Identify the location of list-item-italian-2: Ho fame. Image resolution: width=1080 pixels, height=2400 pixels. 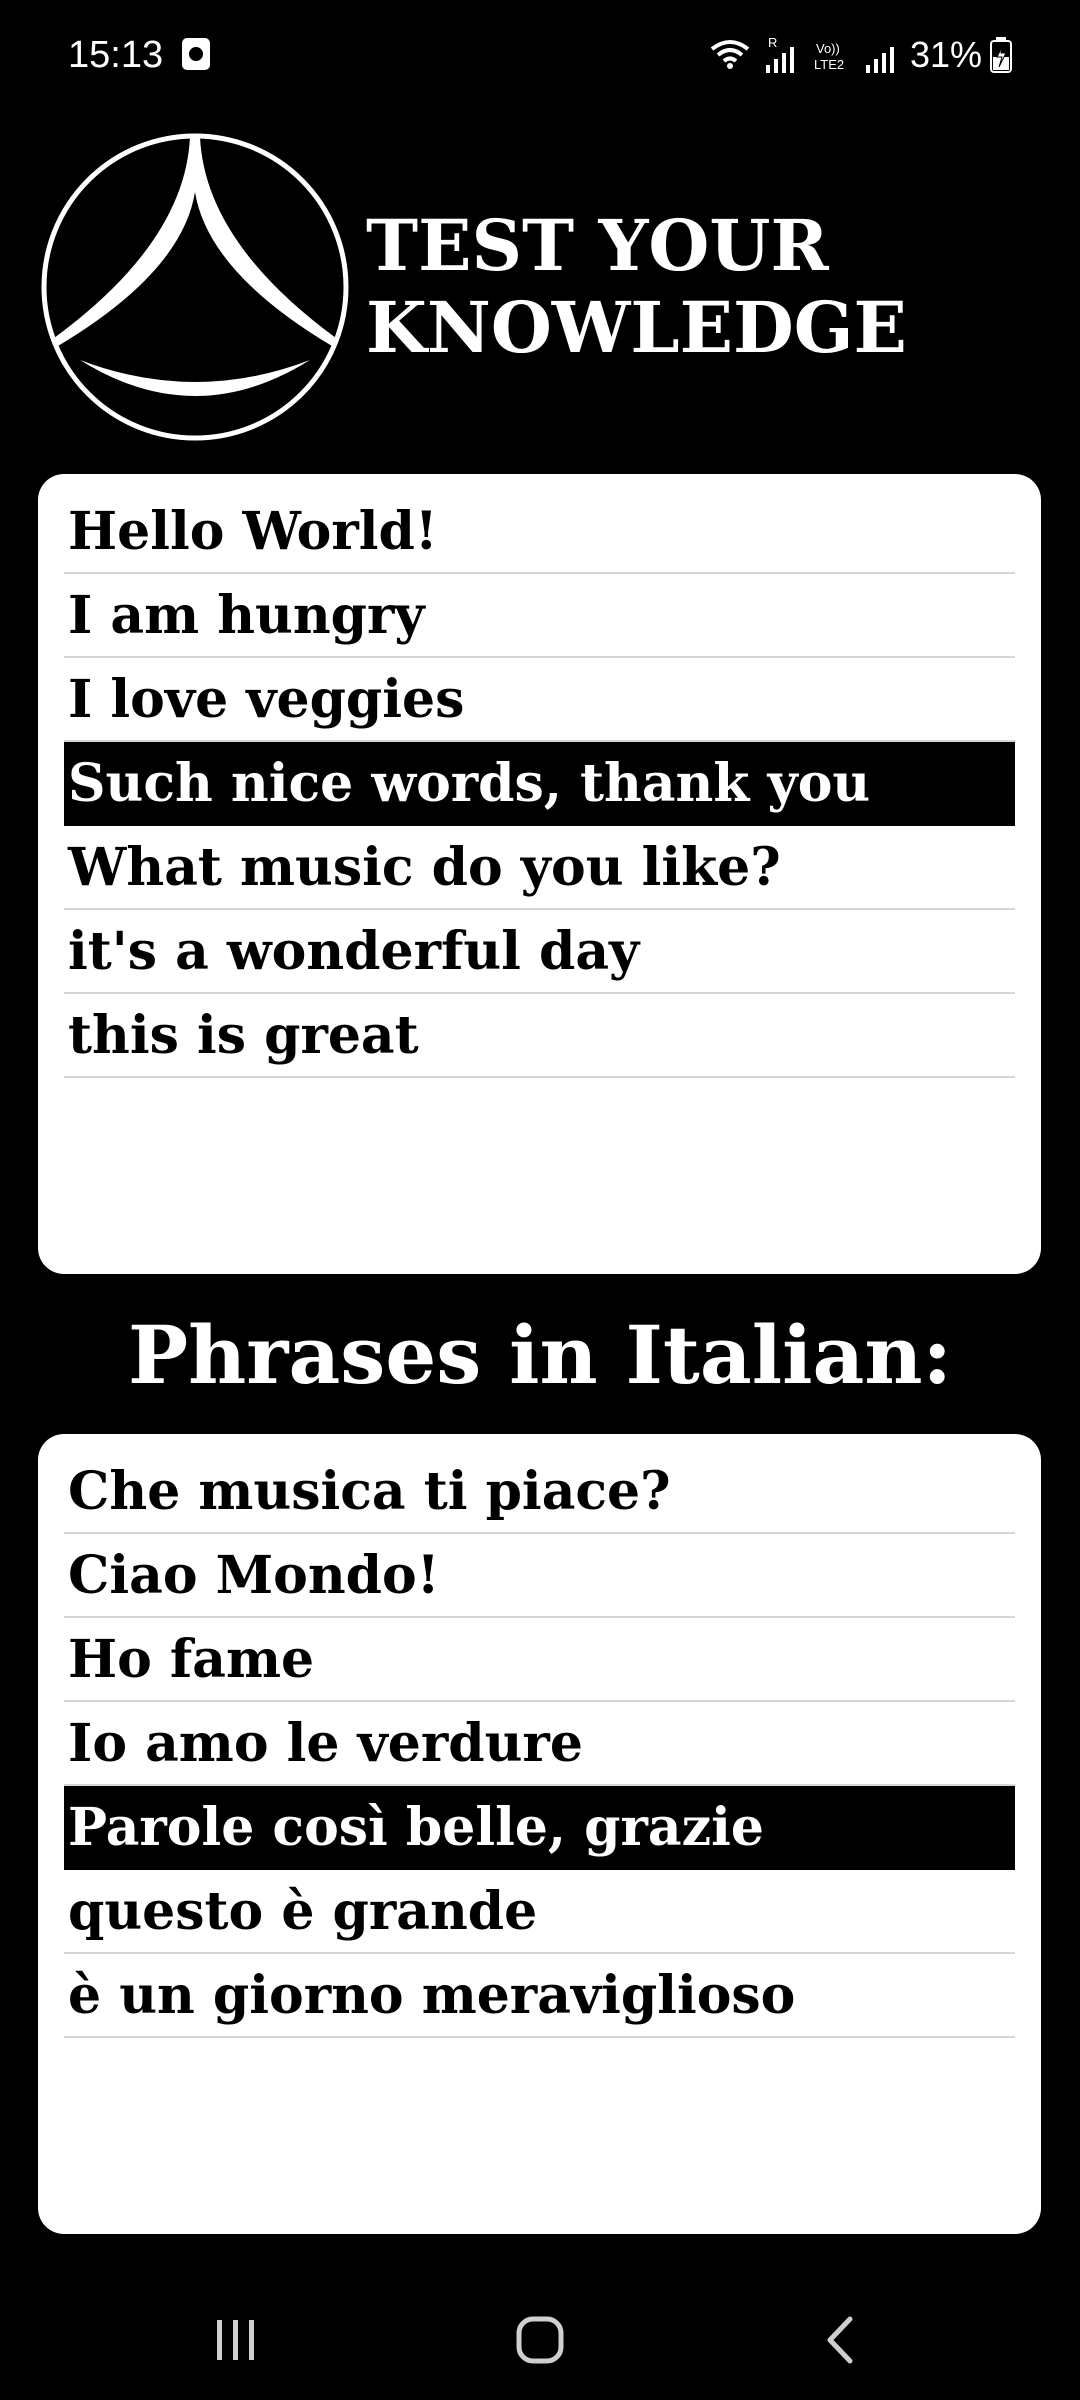
(539, 1660).